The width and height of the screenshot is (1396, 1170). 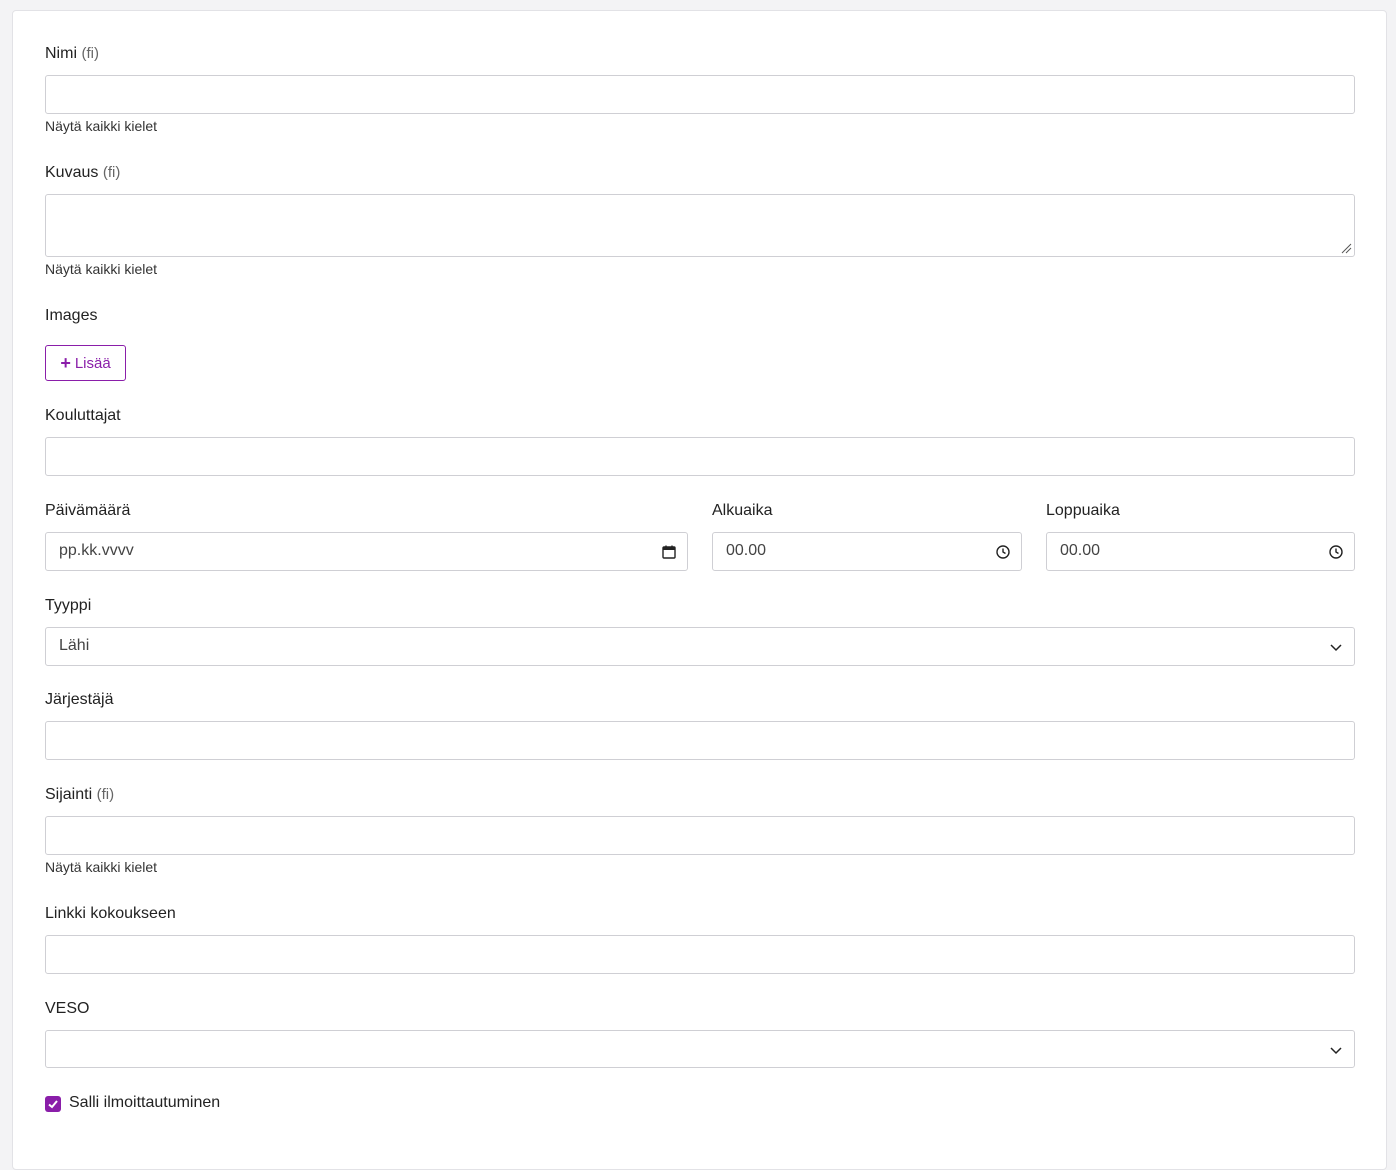 I want to click on date-label: Päivämäärä, so click(x=88, y=510).